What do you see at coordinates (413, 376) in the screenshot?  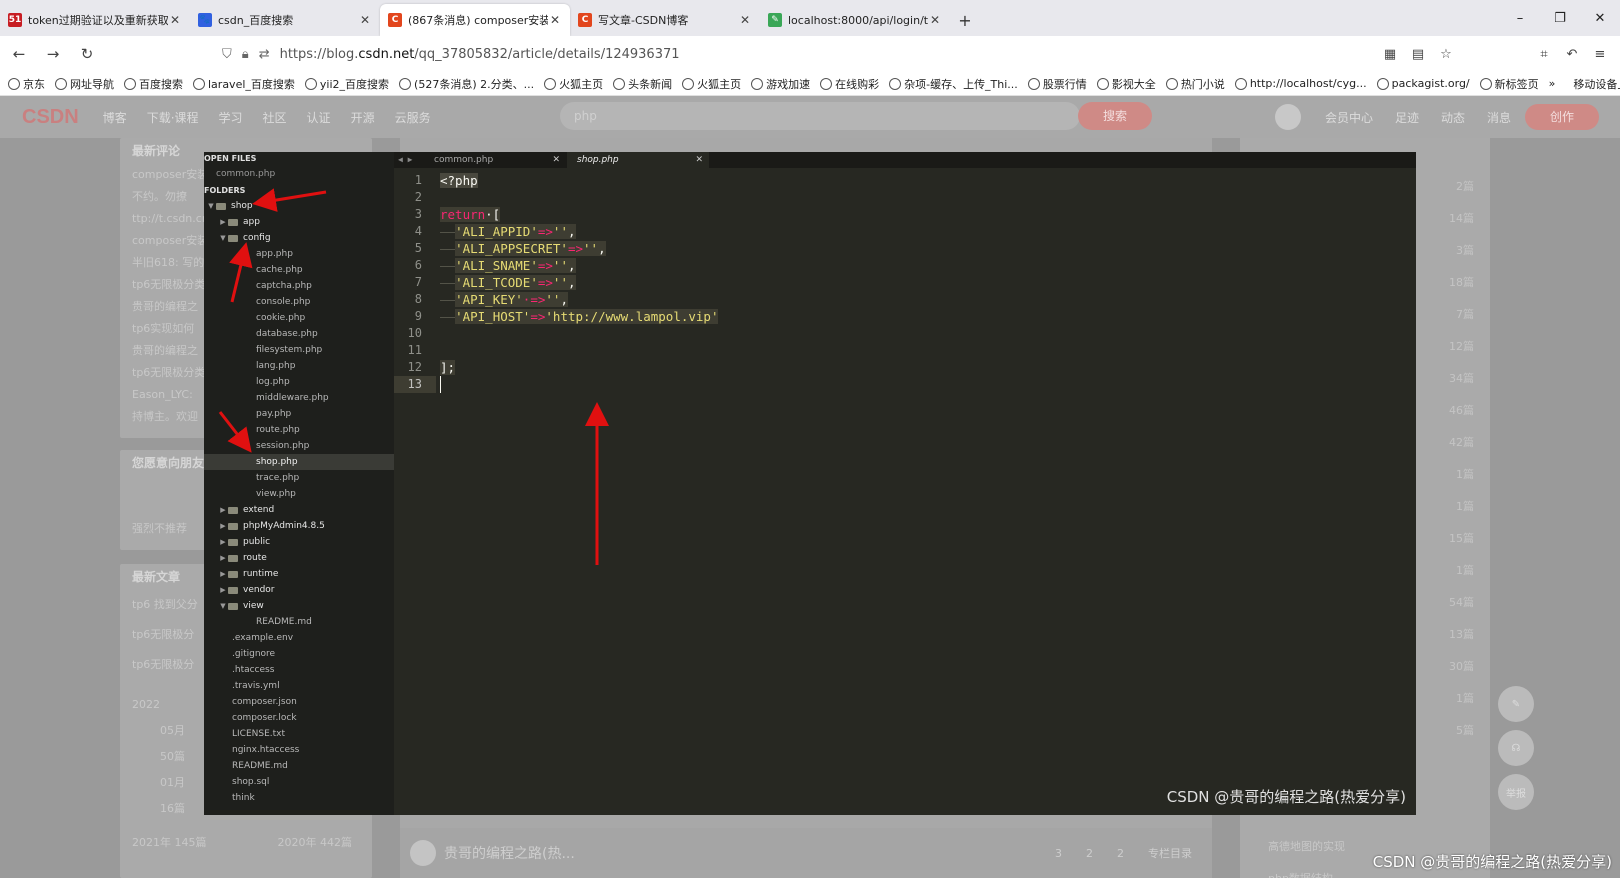 I see `annotation-arrows` at bounding box center [413, 376].